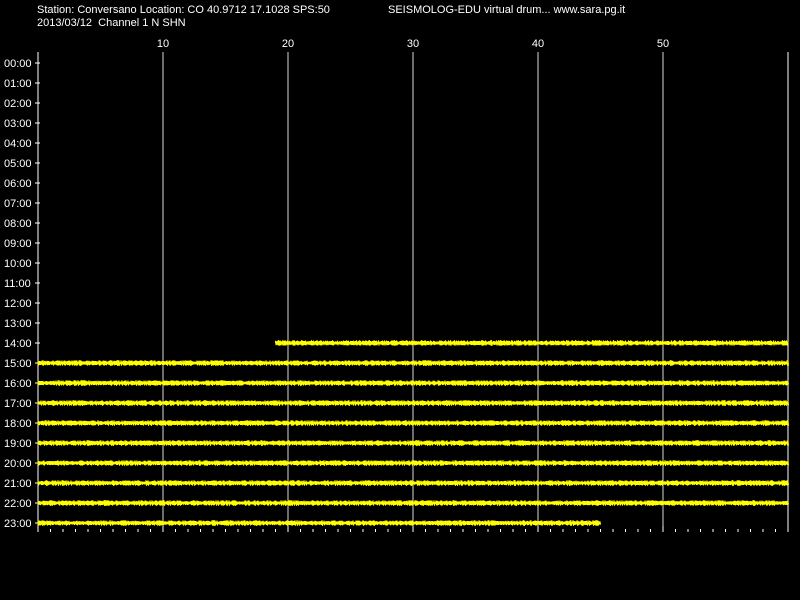 The image size is (800, 600). What do you see at coordinates (413, 443) in the screenshot?
I see `trace-1900` at bounding box center [413, 443].